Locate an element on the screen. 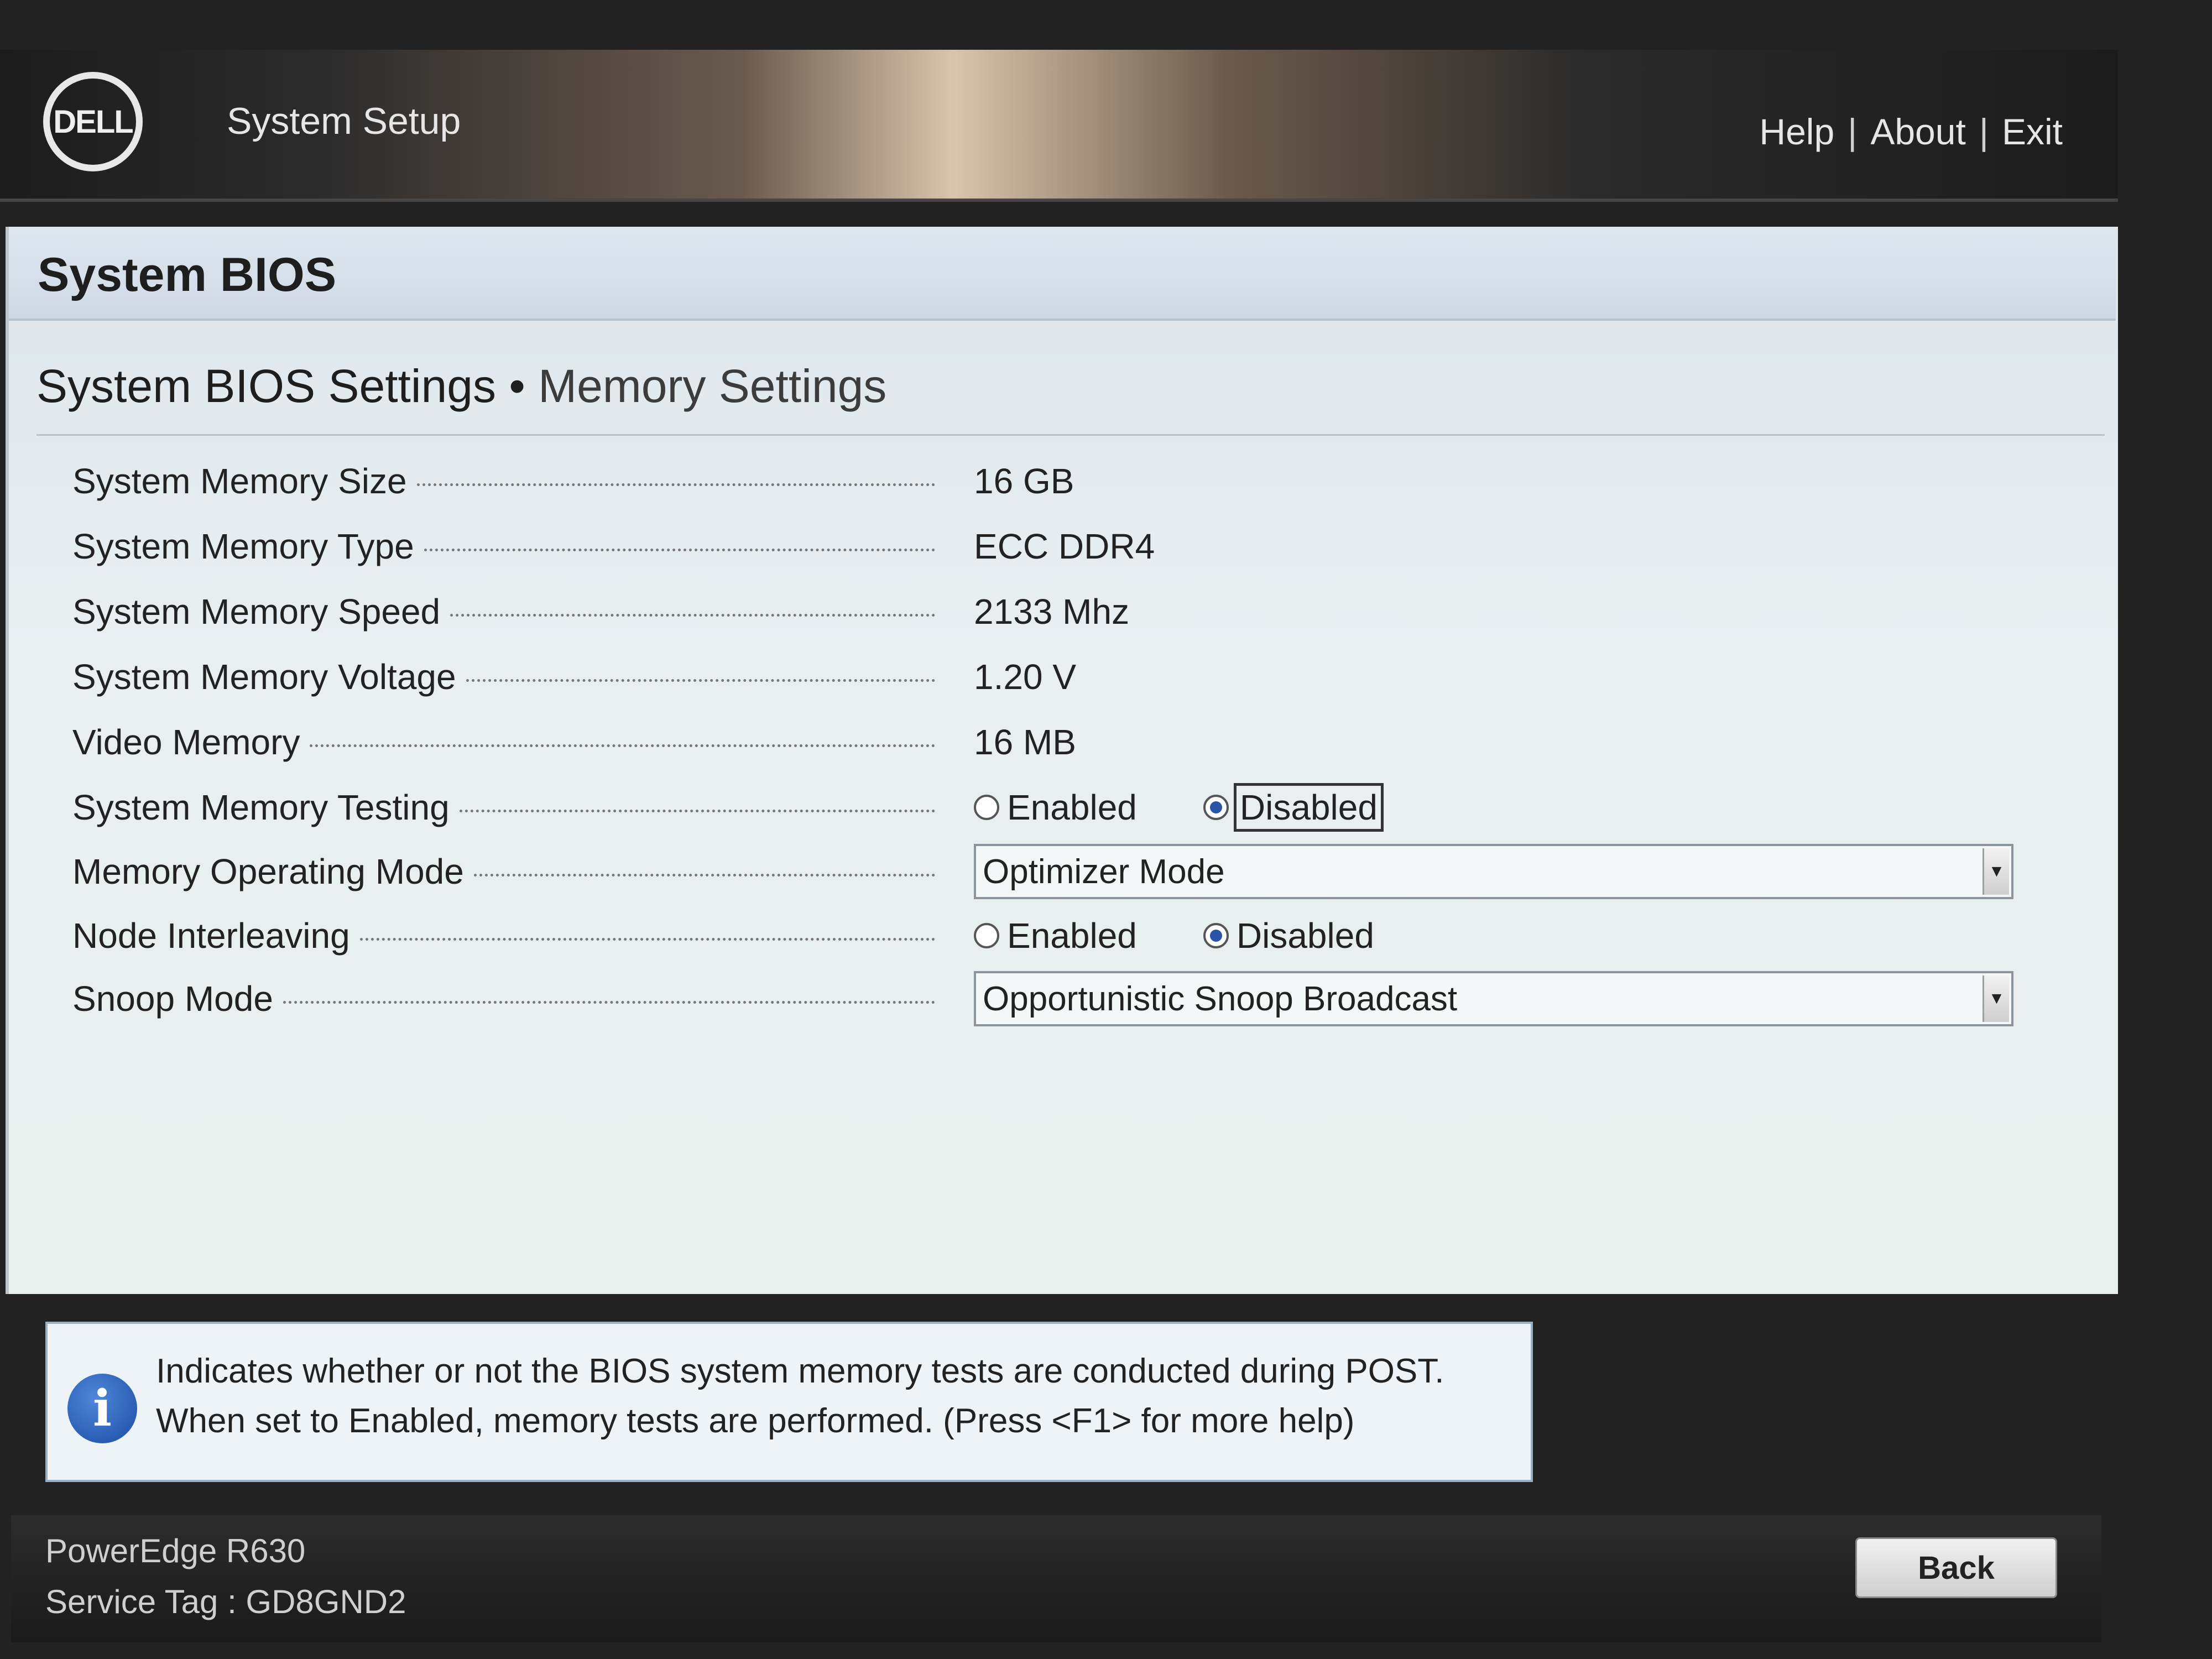 Image resolution: width=2212 pixels, height=1659 pixels. setting-value: ECC DDR4 is located at coordinates (1065, 546).